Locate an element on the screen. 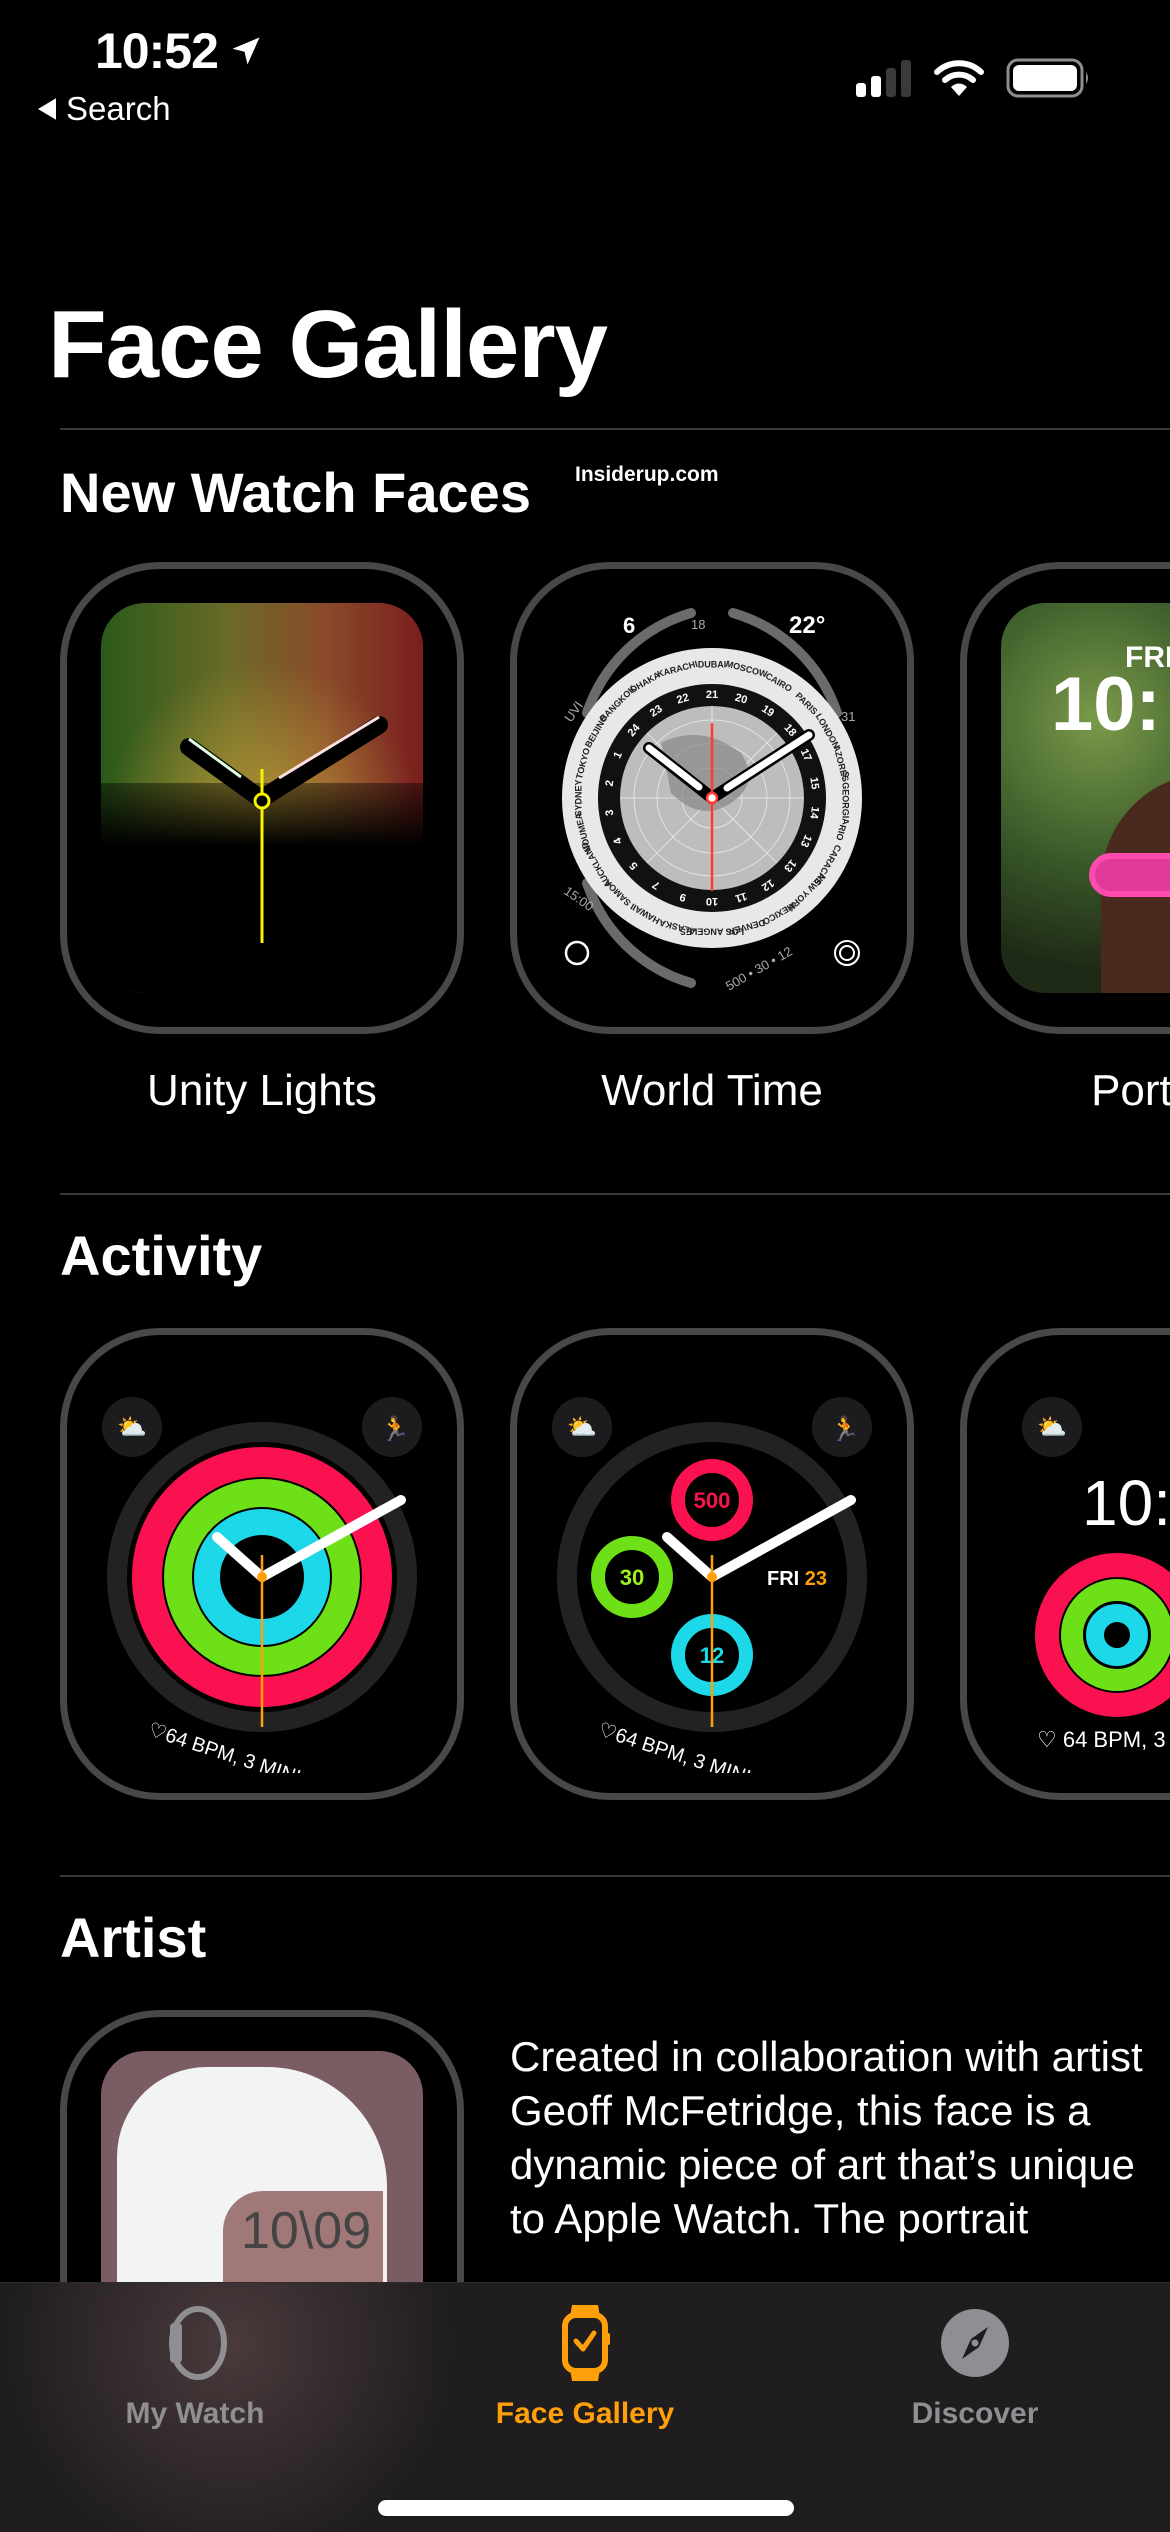 This screenshot has height=2532, width=1170. status-time: 10:52 is located at coordinates (179, 51).